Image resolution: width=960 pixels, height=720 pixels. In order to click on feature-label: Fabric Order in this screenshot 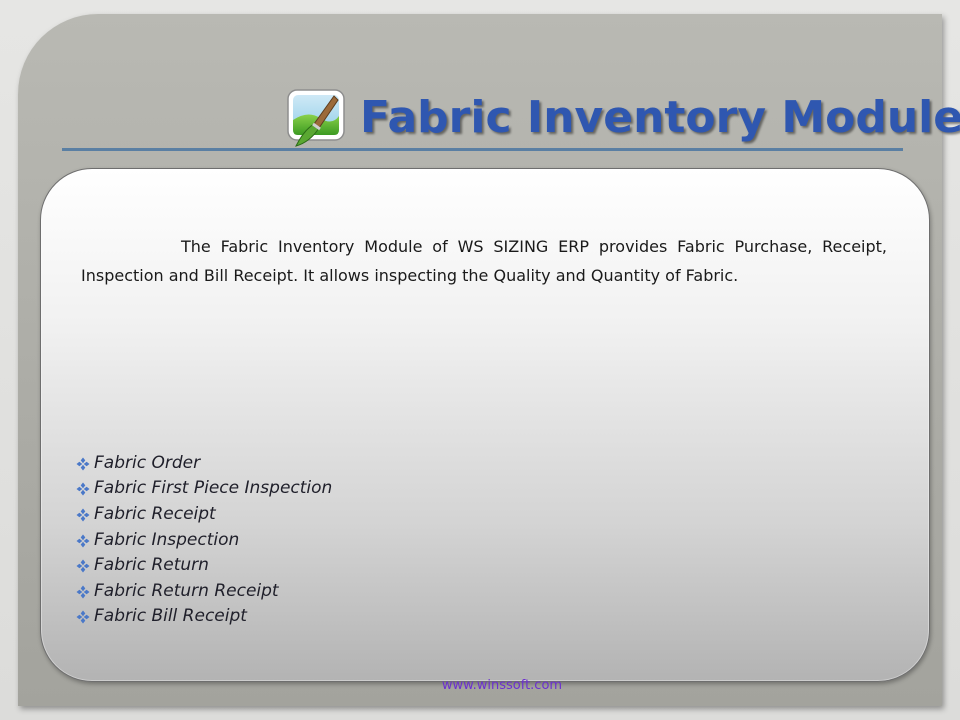, I will do `click(147, 462)`.